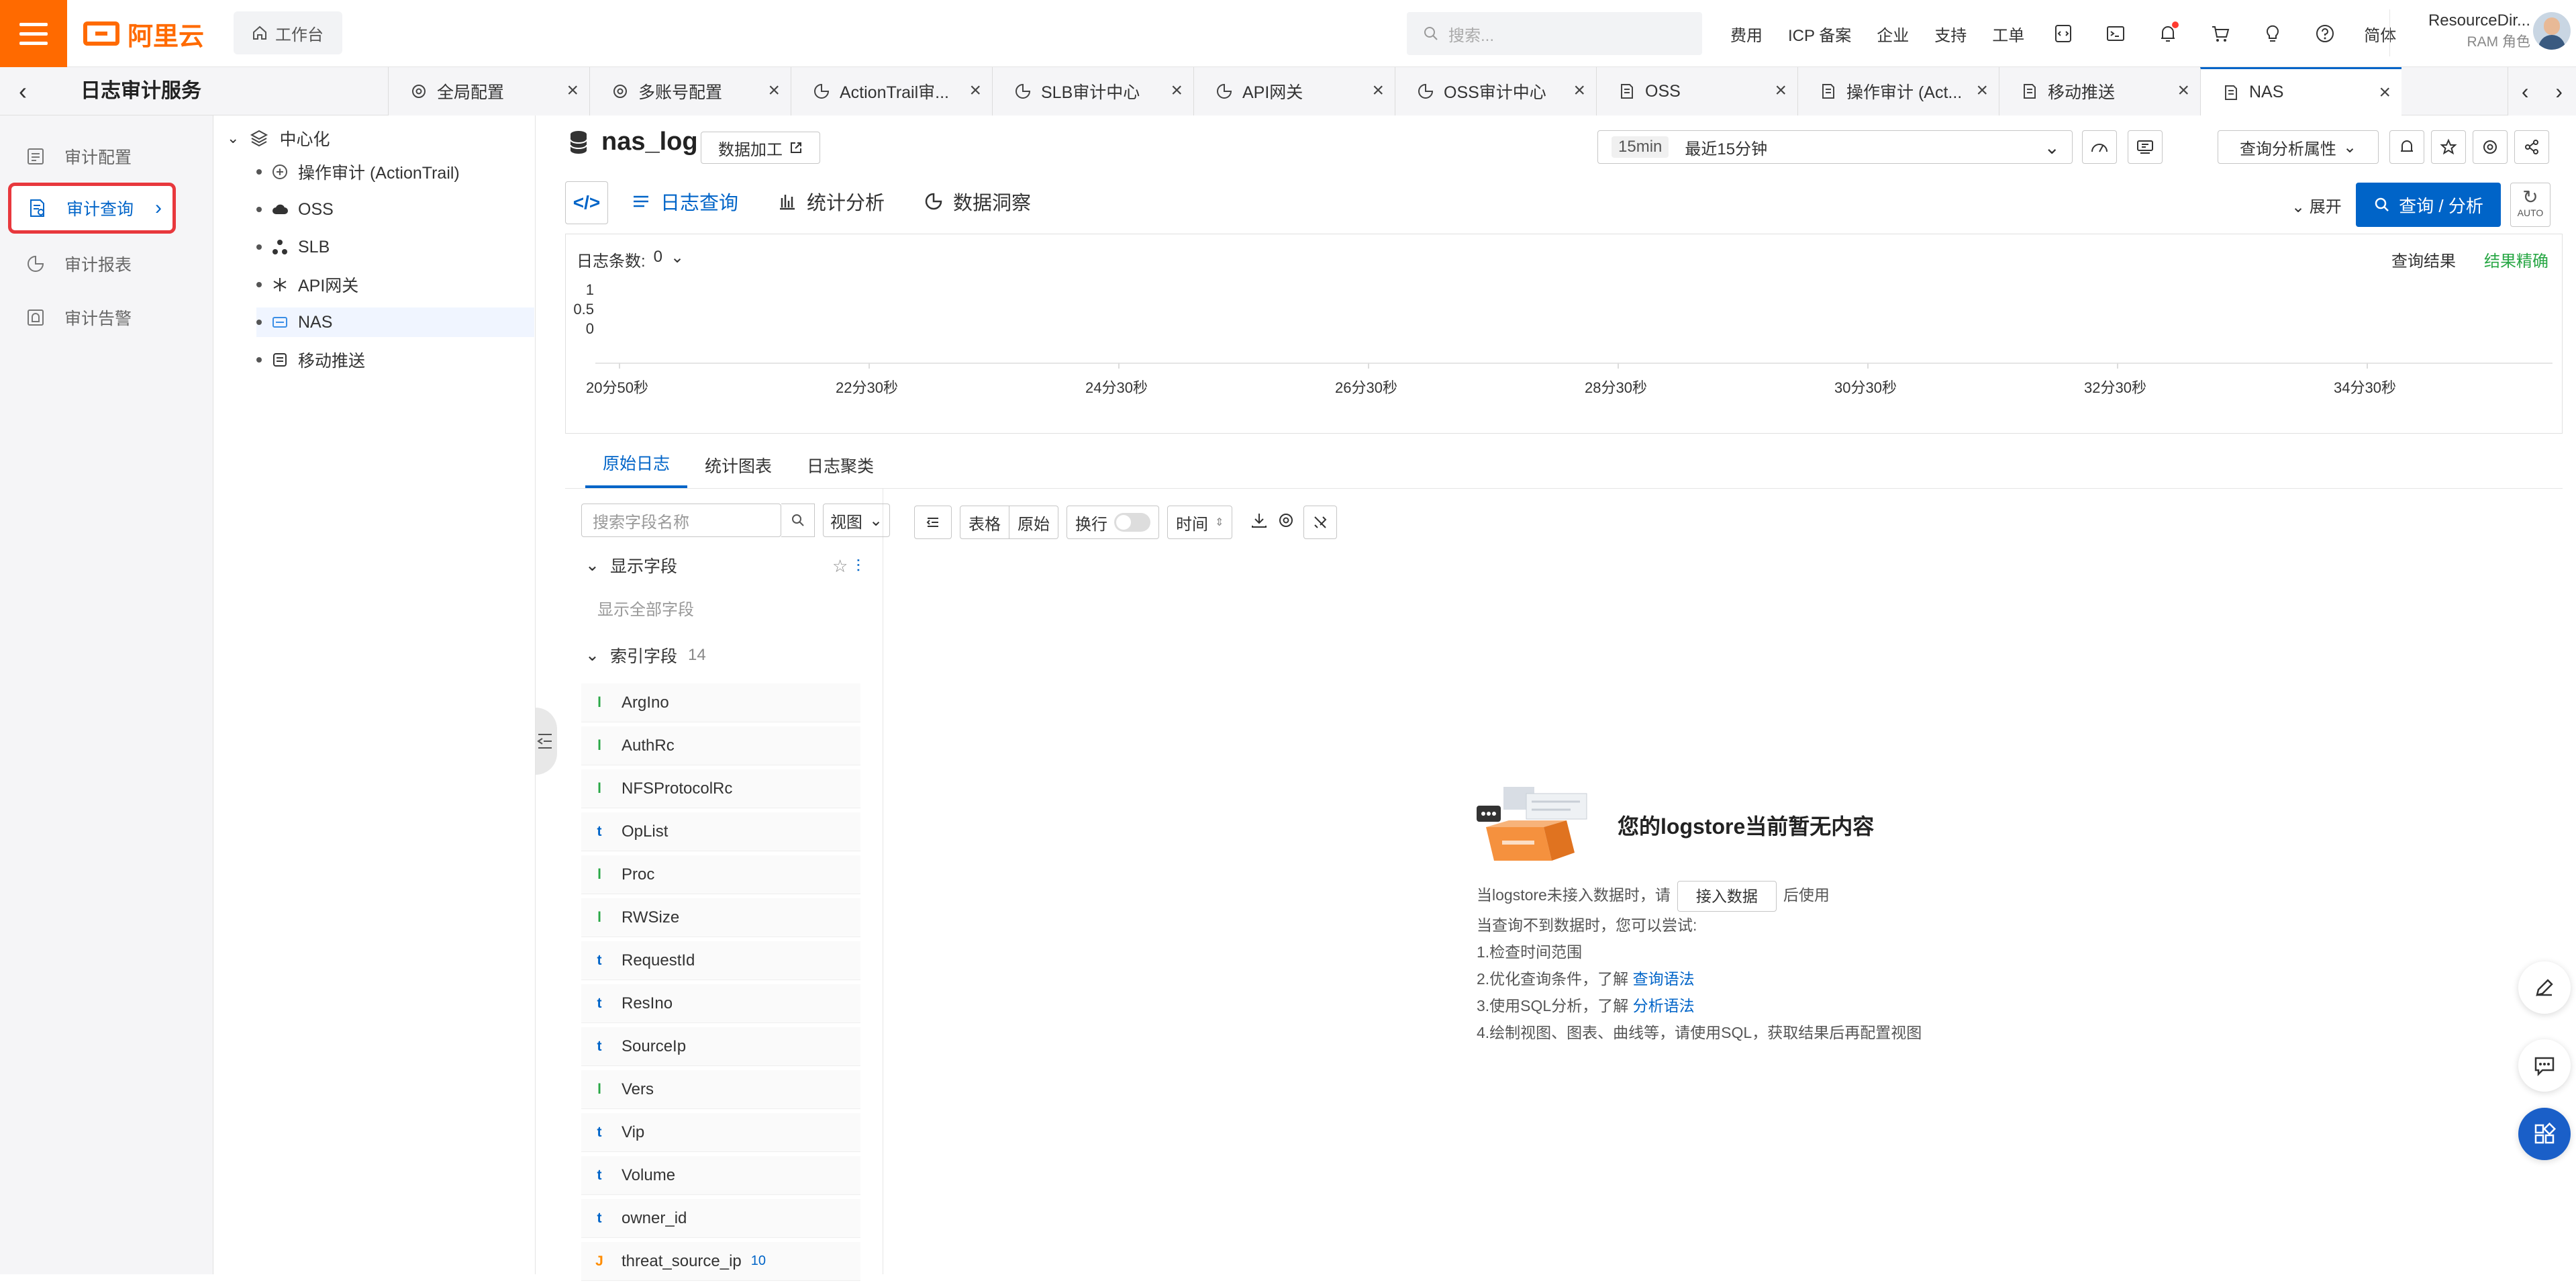 The image size is (2576, 1285). What do you see at coordinates (636, 469) in the screenshot?
I see `tab-raw-logs: 原始日志` at bounding box center [636, 469].